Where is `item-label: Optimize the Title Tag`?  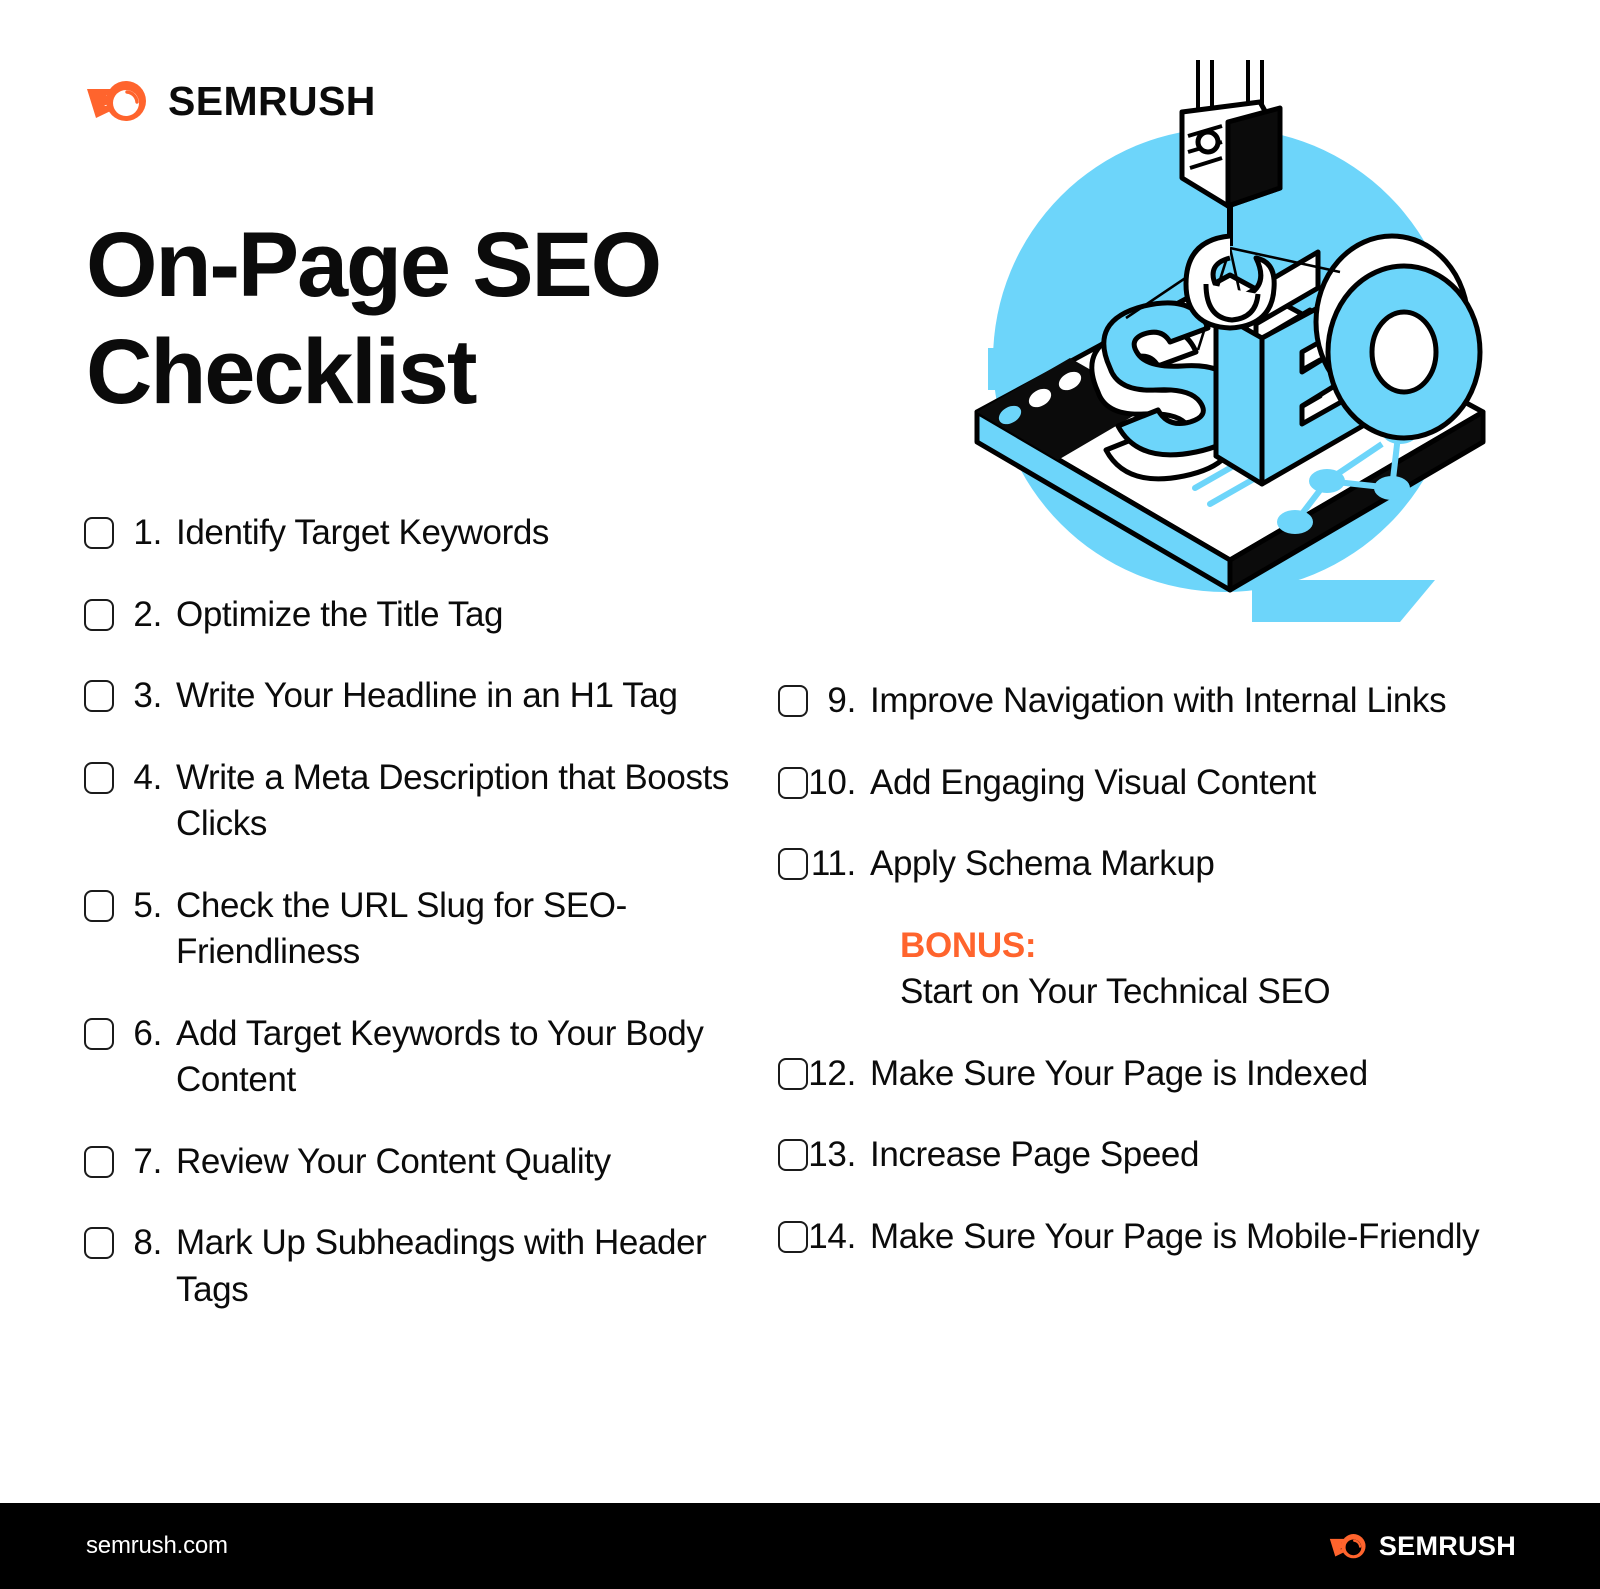 item-label: Optimize the Title Tag is located at coordinates (340, 614).